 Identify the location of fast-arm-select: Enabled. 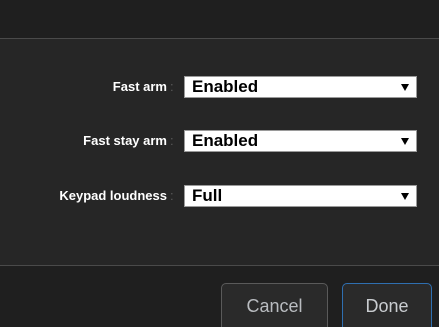
(300, 87).